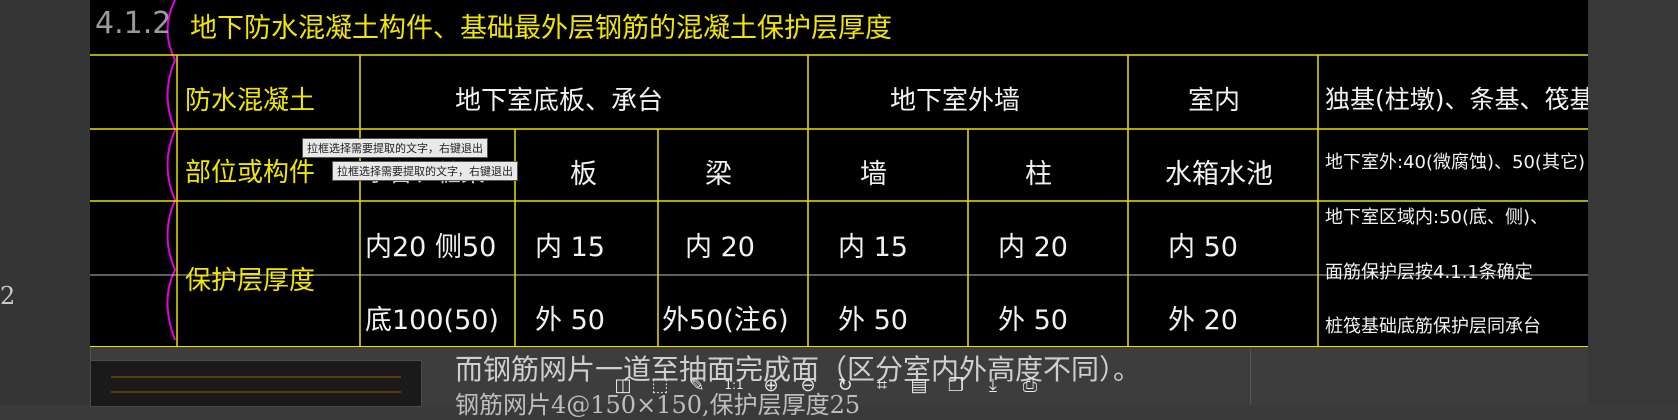 The width and height of the screenshot is (1678, 420). What do you see at coordinates (1633, 202) in the screenshot?
I see `right-panel` at bounding box center [1633, 202].